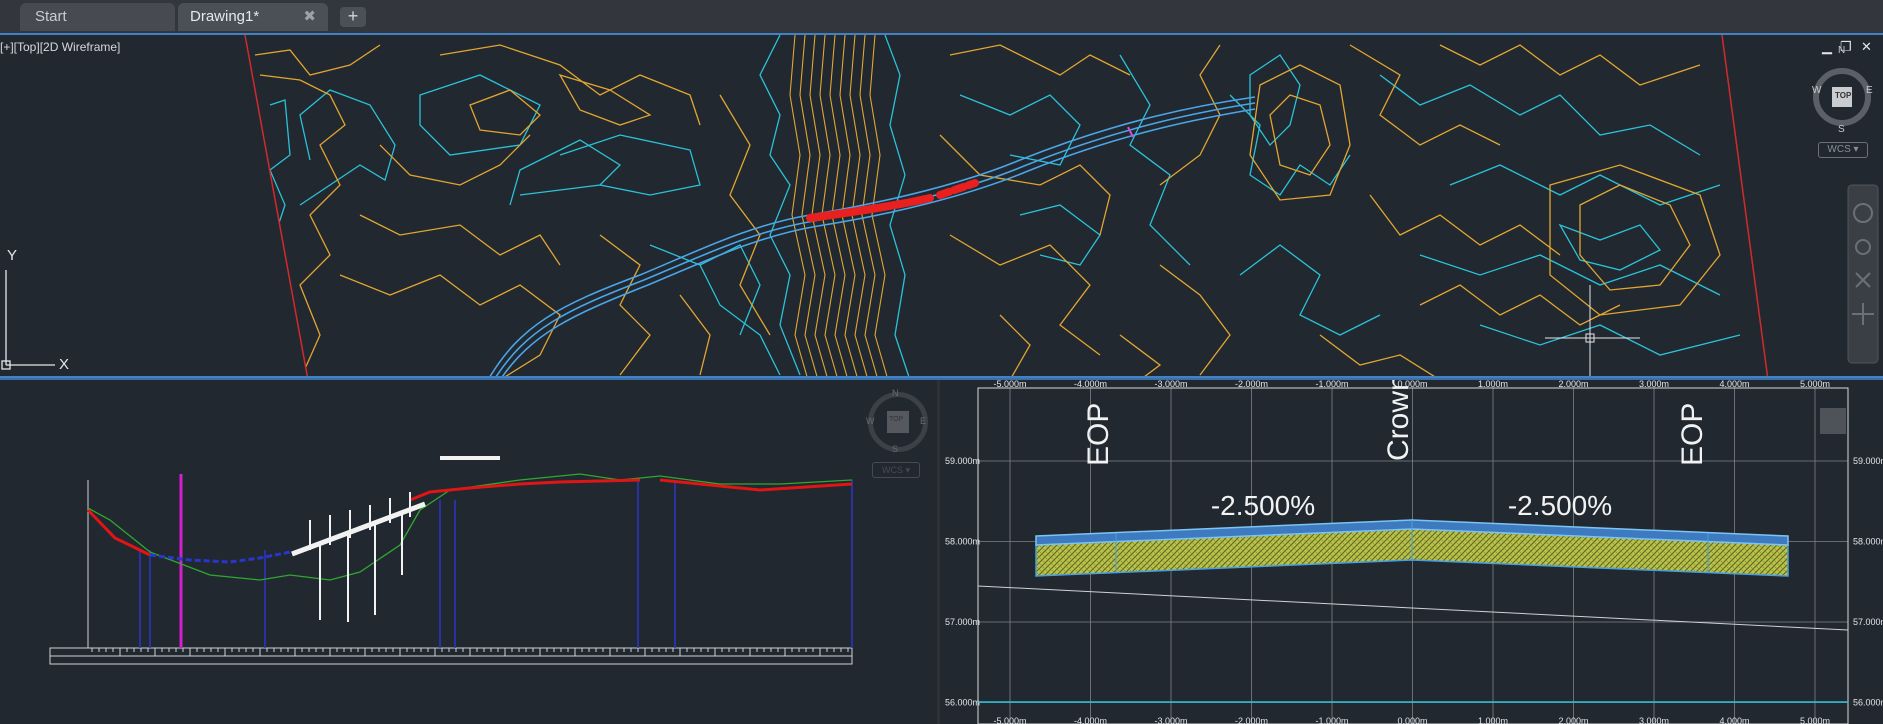 The height and width of the screenshot is (724, 1883). I want to click on close-viewport-icon: ✕, so click(1866, 47).